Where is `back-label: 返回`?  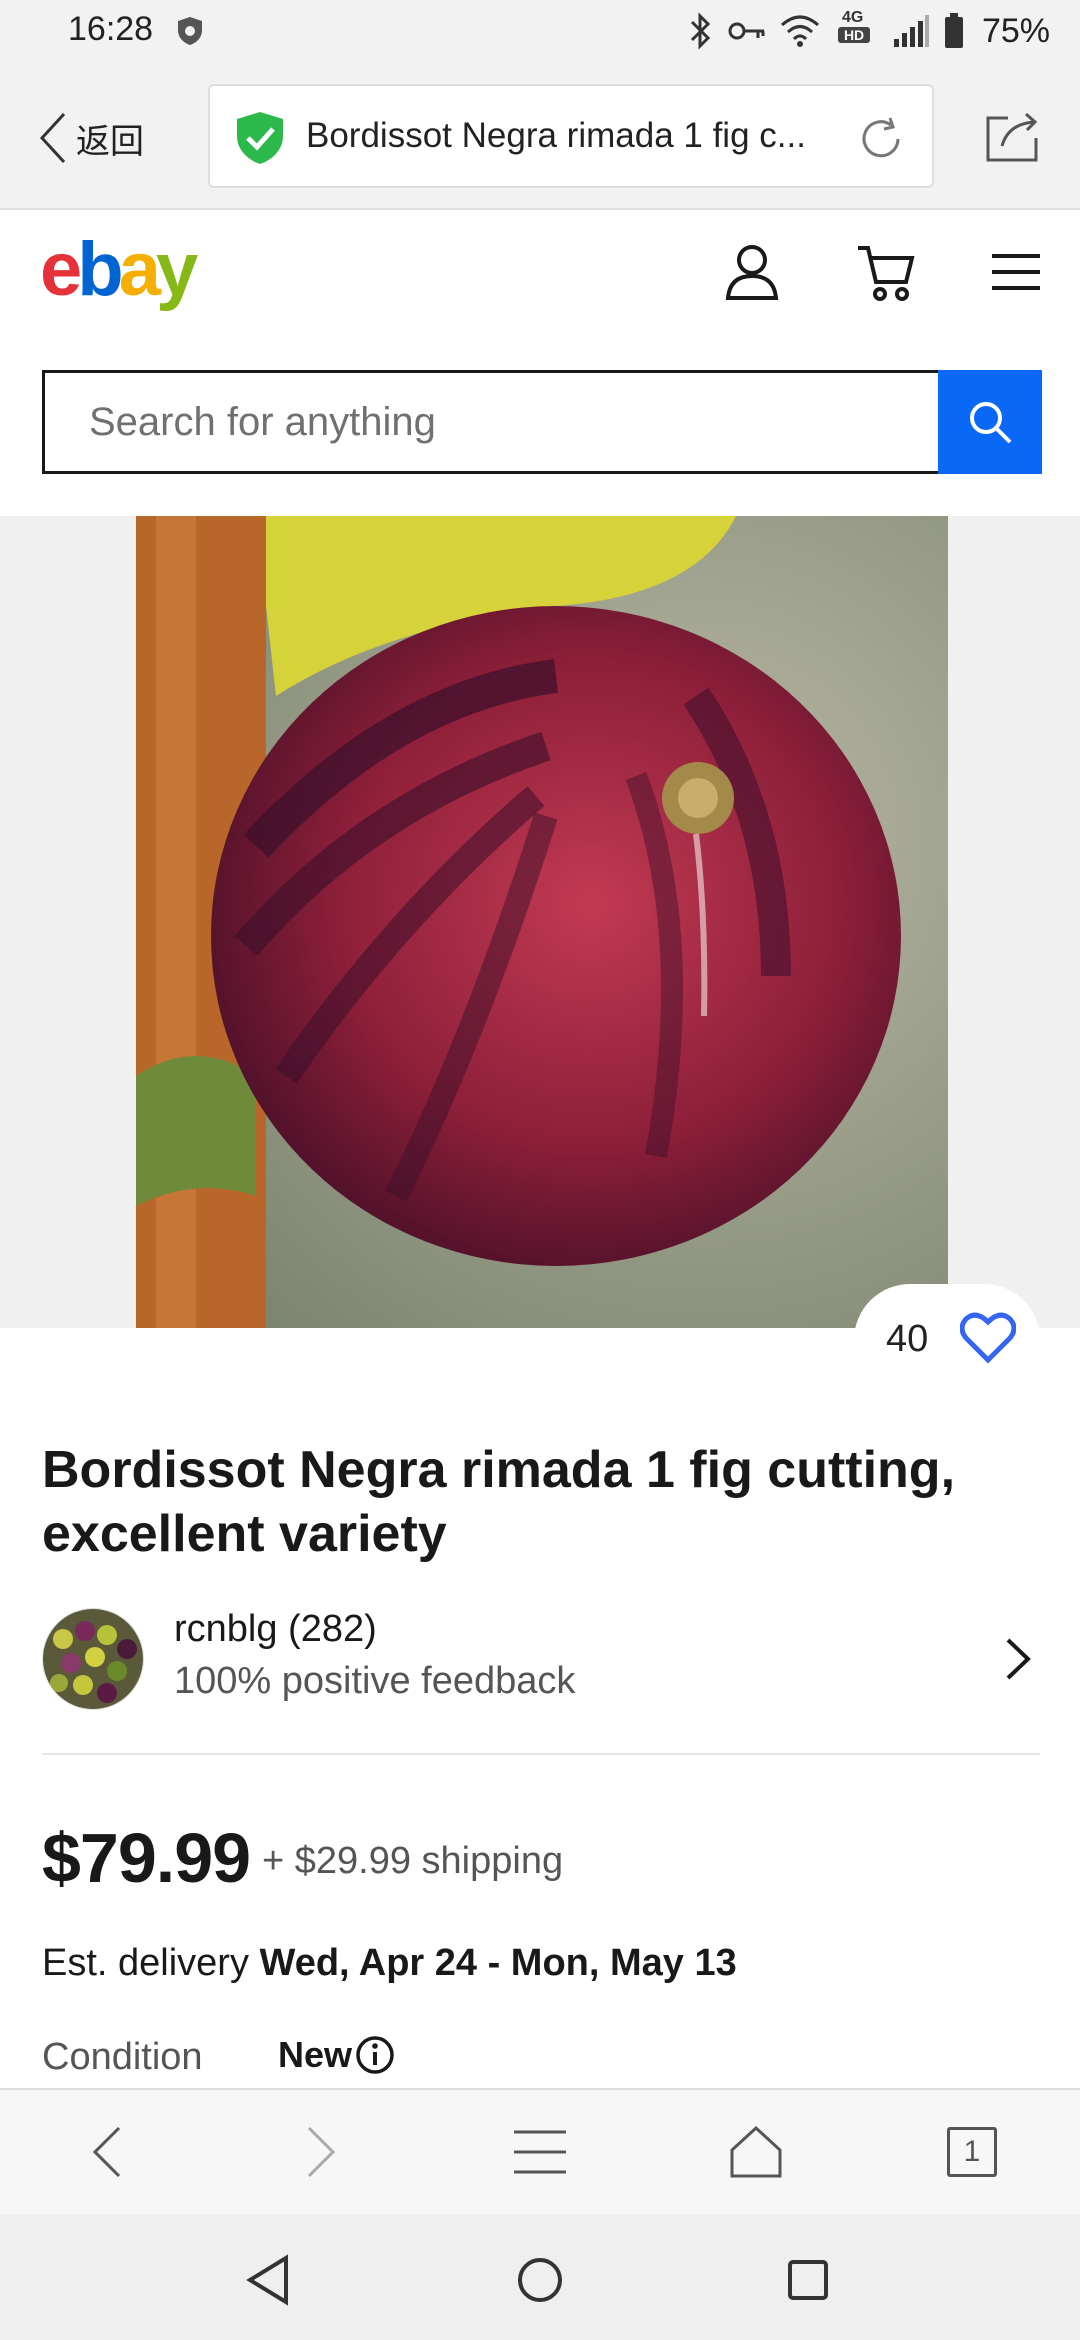
back-label: 返回 is located at coordinates (110, 141).